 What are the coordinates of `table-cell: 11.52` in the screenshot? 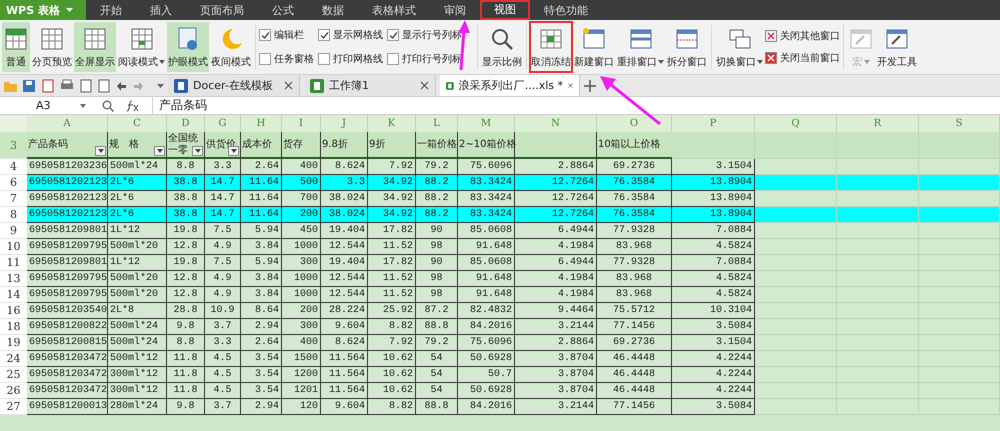 It's located at (392, 279).